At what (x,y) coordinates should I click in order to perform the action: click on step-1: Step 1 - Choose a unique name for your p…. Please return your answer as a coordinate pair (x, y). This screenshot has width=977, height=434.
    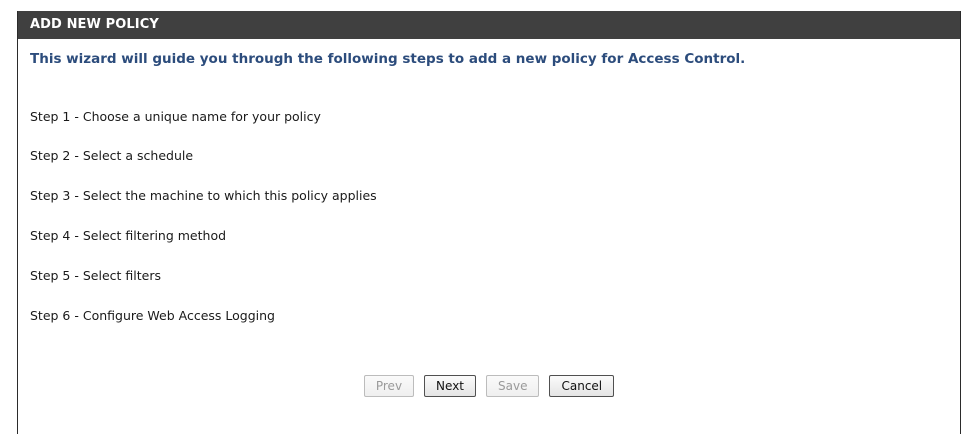
    Looking at the image, I should click on (175, 116).